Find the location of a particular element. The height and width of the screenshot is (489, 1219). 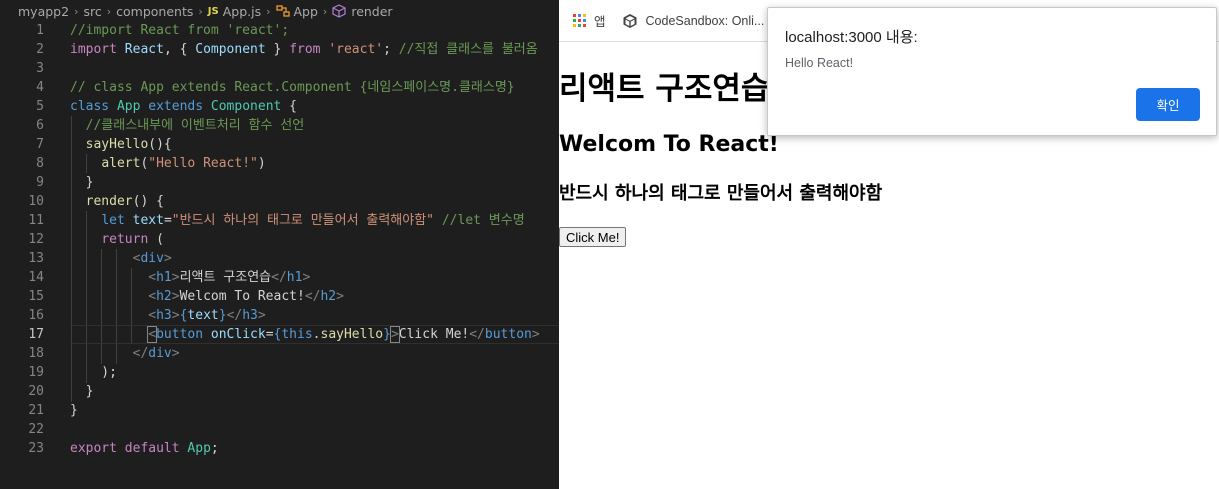

code-line: 15 <h2>Welcom To React!</h2> is located at coordinates (279, 296).